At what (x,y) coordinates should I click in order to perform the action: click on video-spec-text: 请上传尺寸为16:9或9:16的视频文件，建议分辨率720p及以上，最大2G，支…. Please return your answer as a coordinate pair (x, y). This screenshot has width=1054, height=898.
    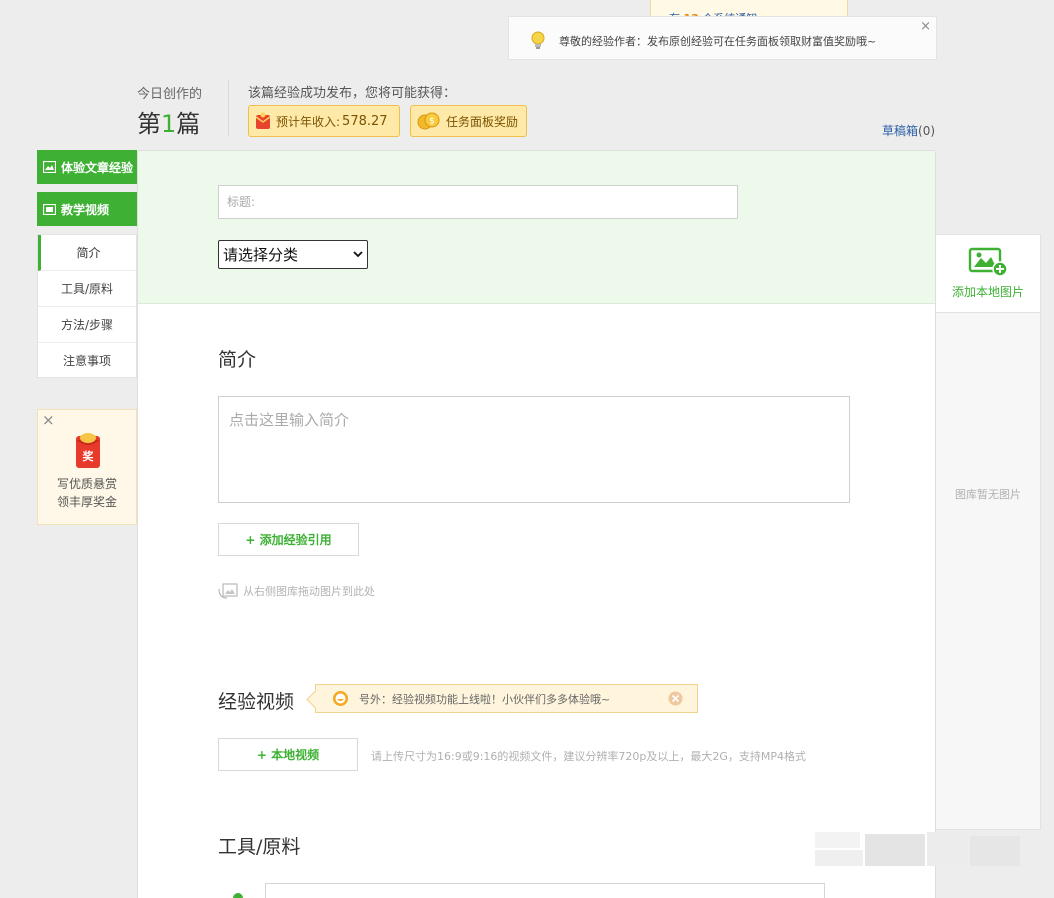
    Looking at the image, I should click on (589, 756).